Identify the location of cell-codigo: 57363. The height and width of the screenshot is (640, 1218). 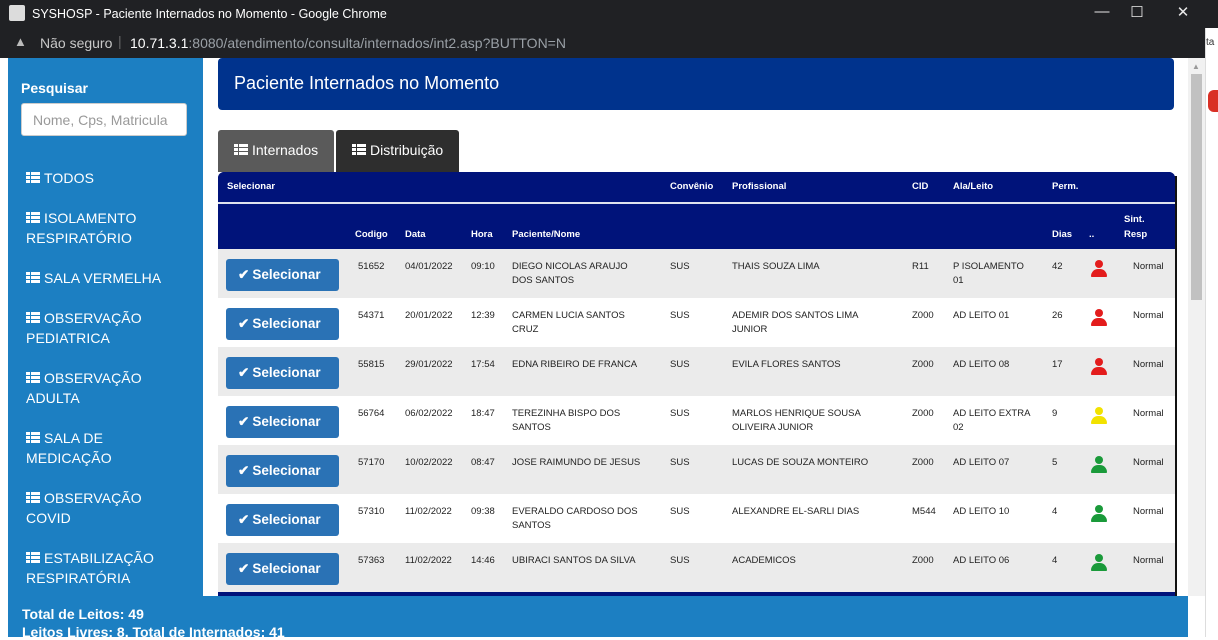
(371, 560).